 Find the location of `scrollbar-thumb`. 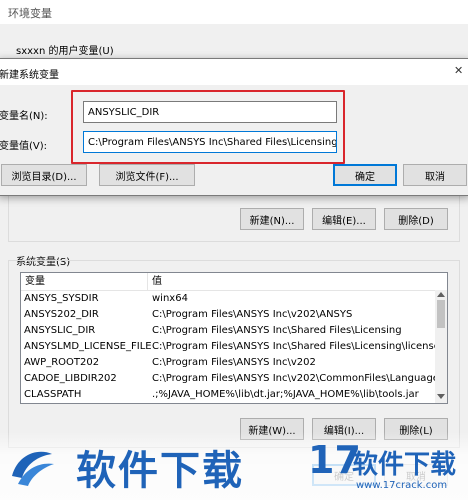

scrollbar-thumb is located at coordinates (441, 314).